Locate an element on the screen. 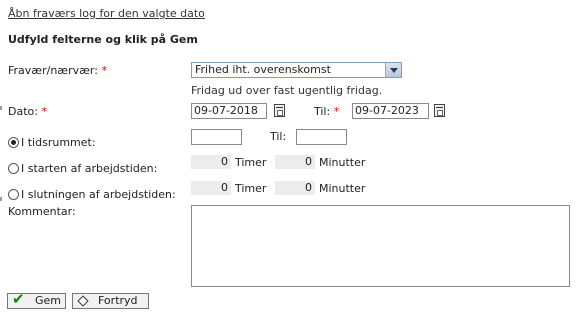 The width and height of the screenshot is (577, 316). end-minutes-input: 0 is located at coordinates (295, 188).